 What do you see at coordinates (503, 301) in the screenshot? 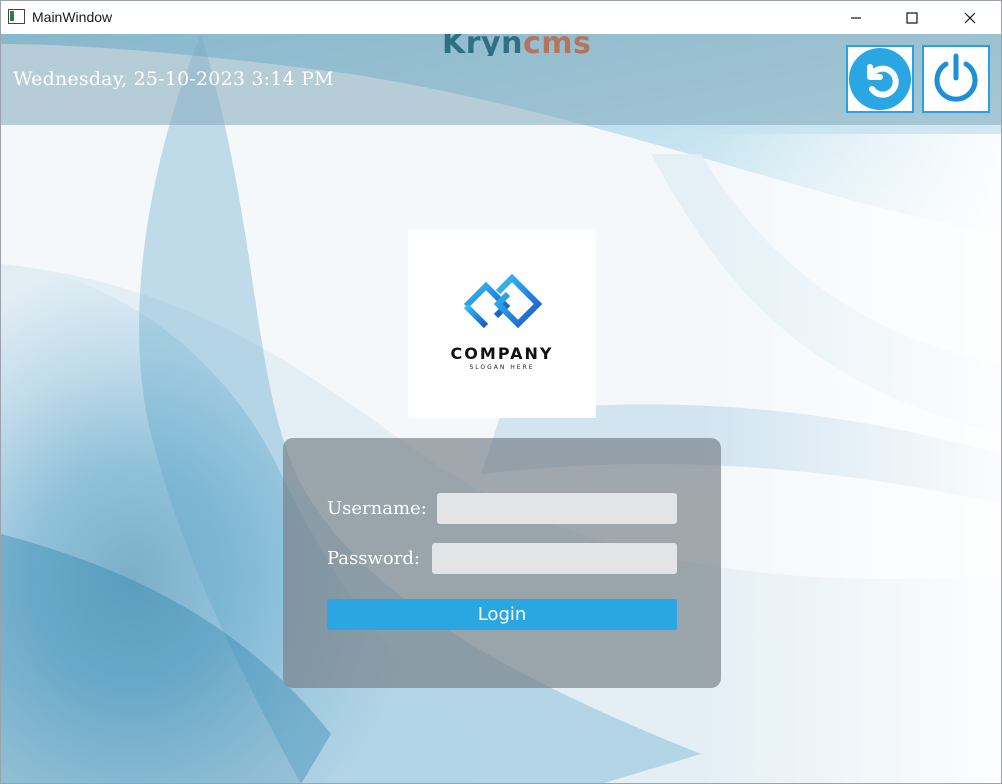
I see `company-logo-icon` at bounding box center [503, 301].